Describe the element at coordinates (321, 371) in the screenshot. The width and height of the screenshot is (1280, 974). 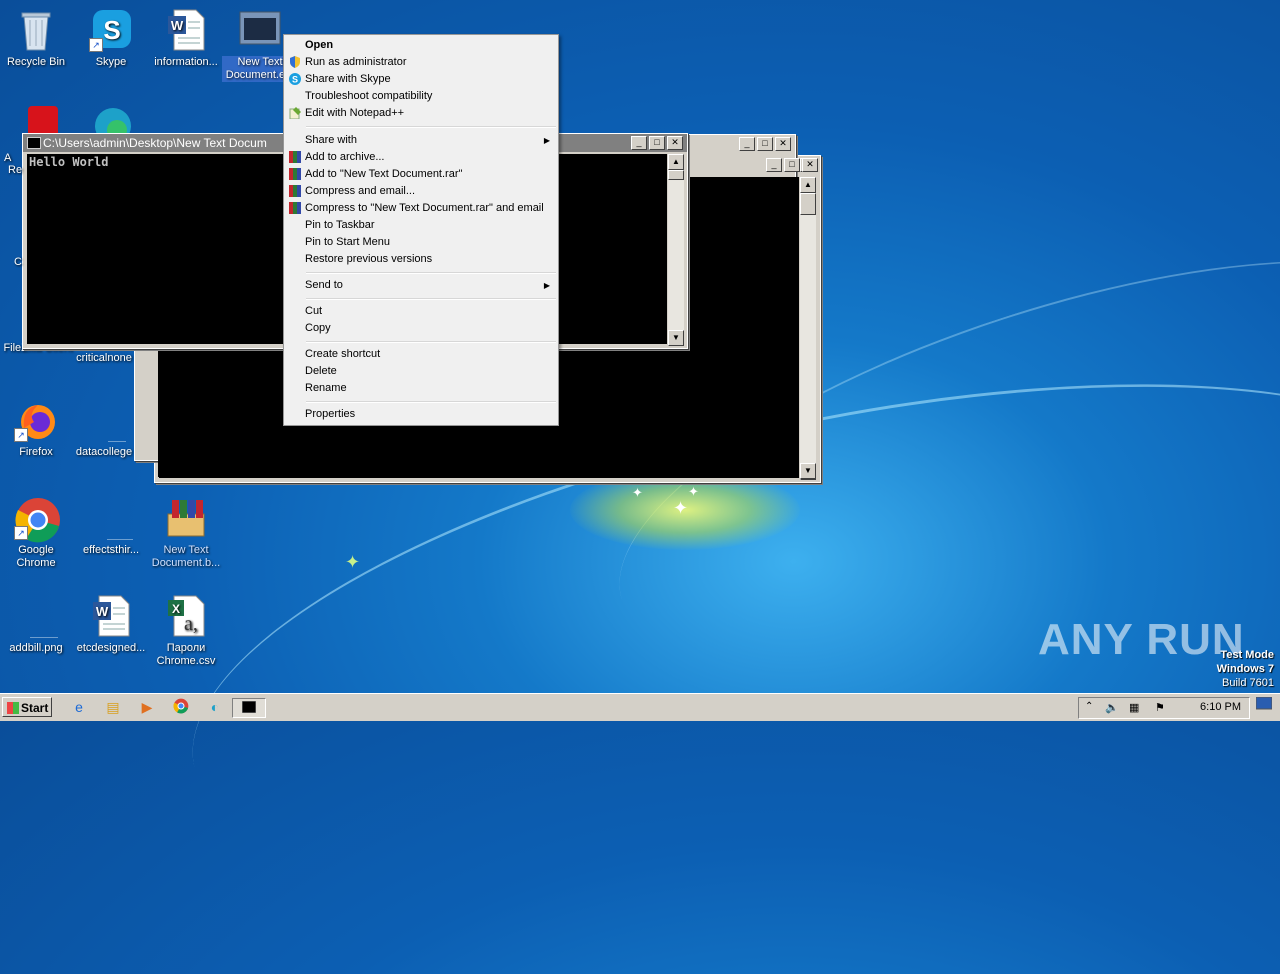
I see `menu-item-label: Delete` at that location.